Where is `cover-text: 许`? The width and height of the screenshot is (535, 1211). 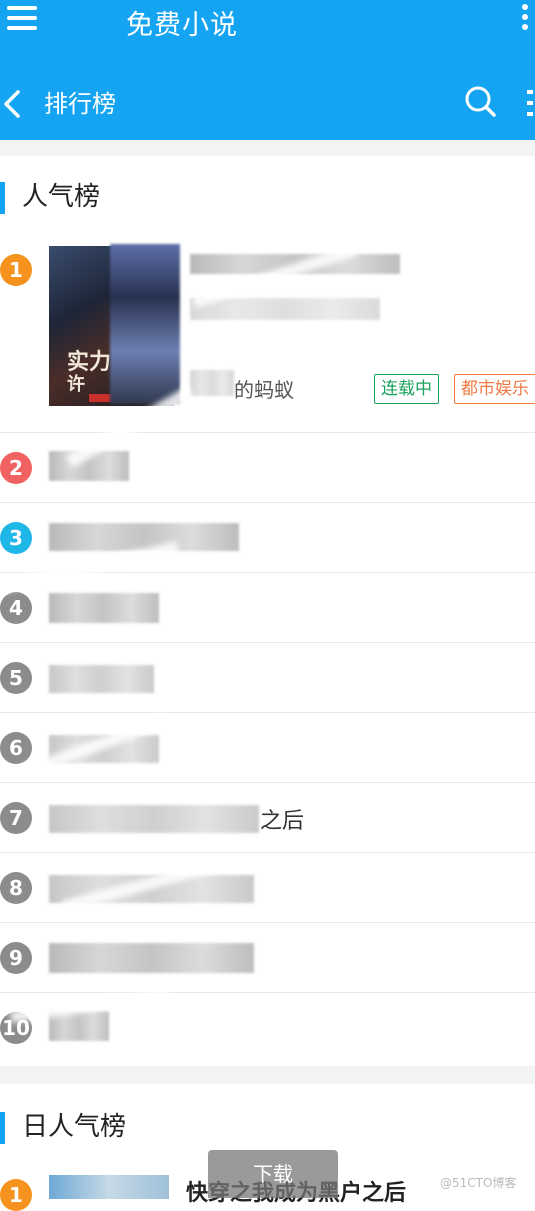
cover-text: 许 is located at coordinates (76, 384).